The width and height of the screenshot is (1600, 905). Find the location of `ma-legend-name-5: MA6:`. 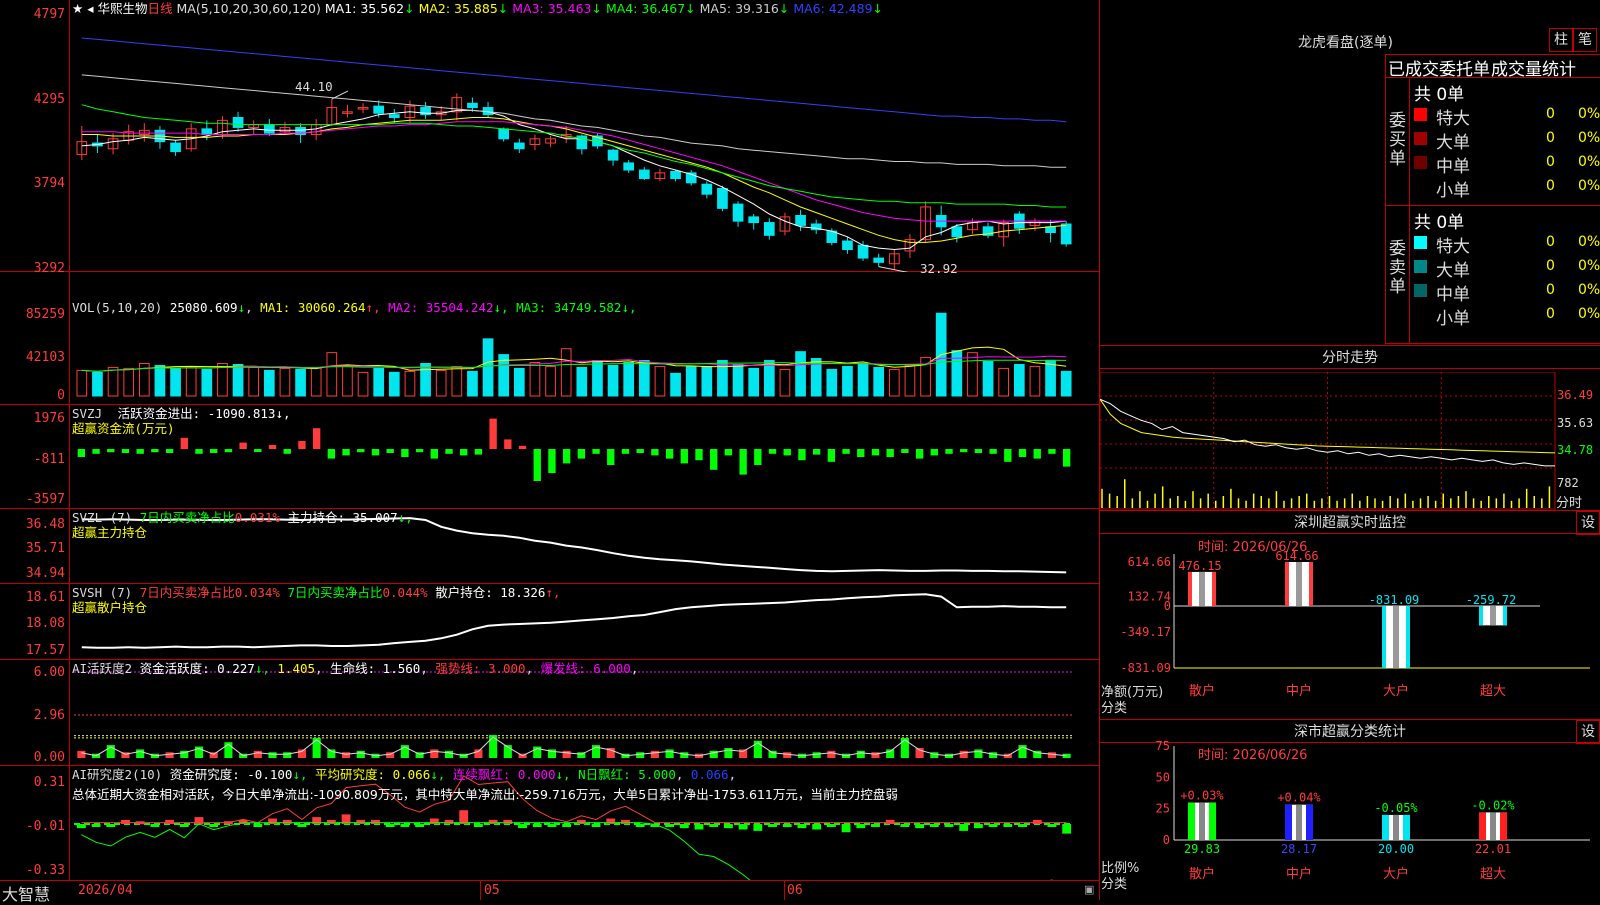

ma-legend-name-5: MA6: is located at coordinates (809, 8).